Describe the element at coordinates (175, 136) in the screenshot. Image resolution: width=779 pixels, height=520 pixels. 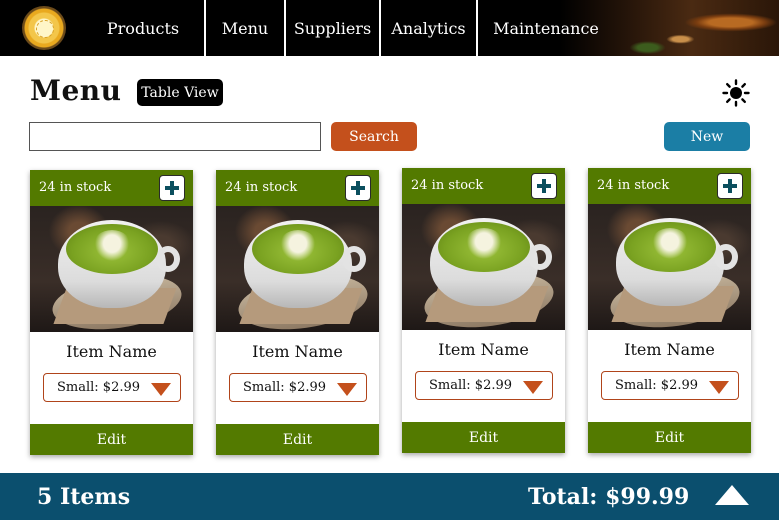
I see `search-input` at that location.